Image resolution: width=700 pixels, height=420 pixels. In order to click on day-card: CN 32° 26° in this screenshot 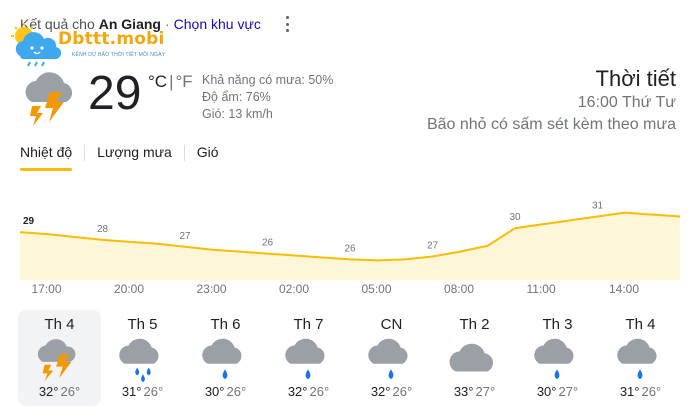, I will do `click(391, 358)`.